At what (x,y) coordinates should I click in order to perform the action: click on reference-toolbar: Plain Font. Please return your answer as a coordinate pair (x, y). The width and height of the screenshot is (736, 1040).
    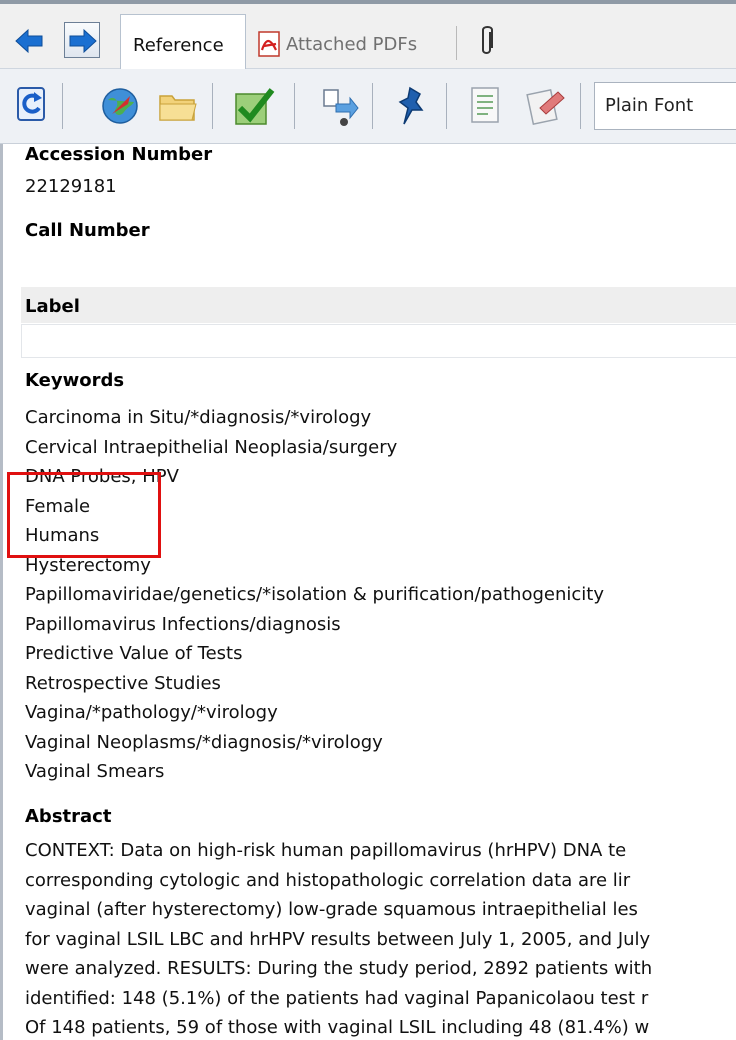
    Looking at the image, I should click on (368, 106).